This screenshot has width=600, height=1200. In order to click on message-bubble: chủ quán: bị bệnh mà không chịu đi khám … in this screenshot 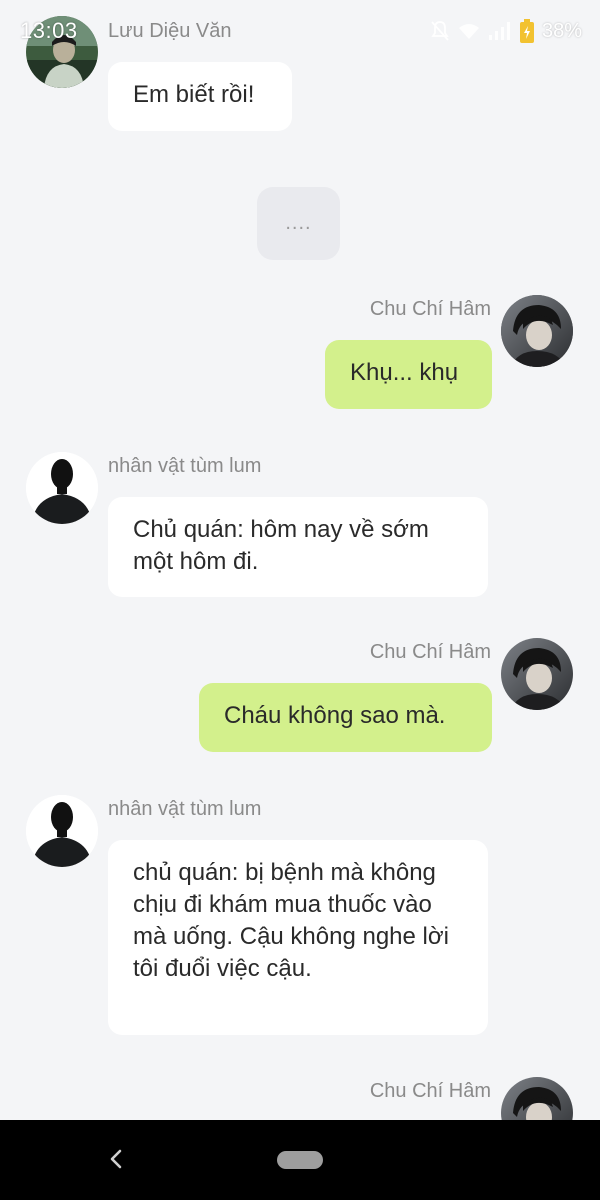, I will do `click(298, 937)`.